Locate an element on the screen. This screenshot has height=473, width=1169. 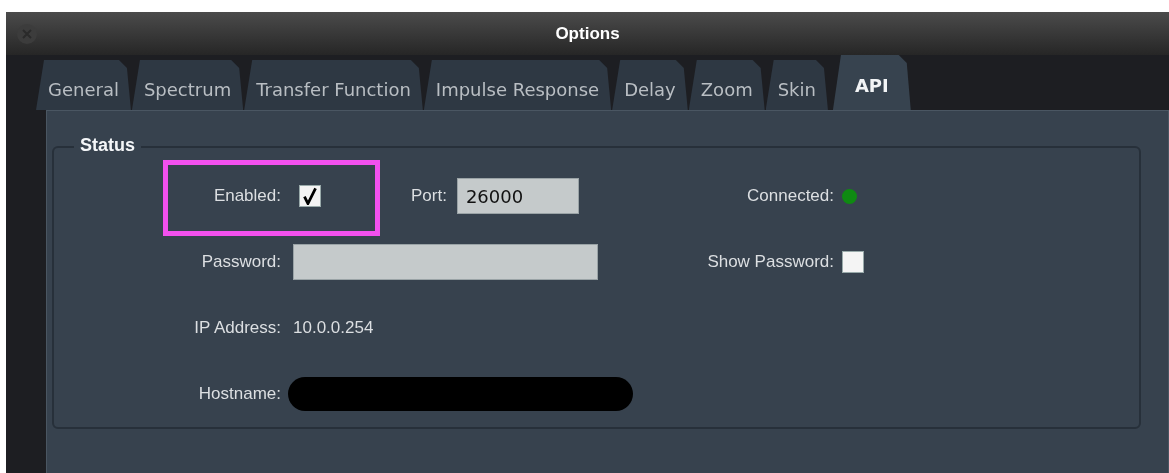
field-label: Enabled: is located at coordinates (247, 196).